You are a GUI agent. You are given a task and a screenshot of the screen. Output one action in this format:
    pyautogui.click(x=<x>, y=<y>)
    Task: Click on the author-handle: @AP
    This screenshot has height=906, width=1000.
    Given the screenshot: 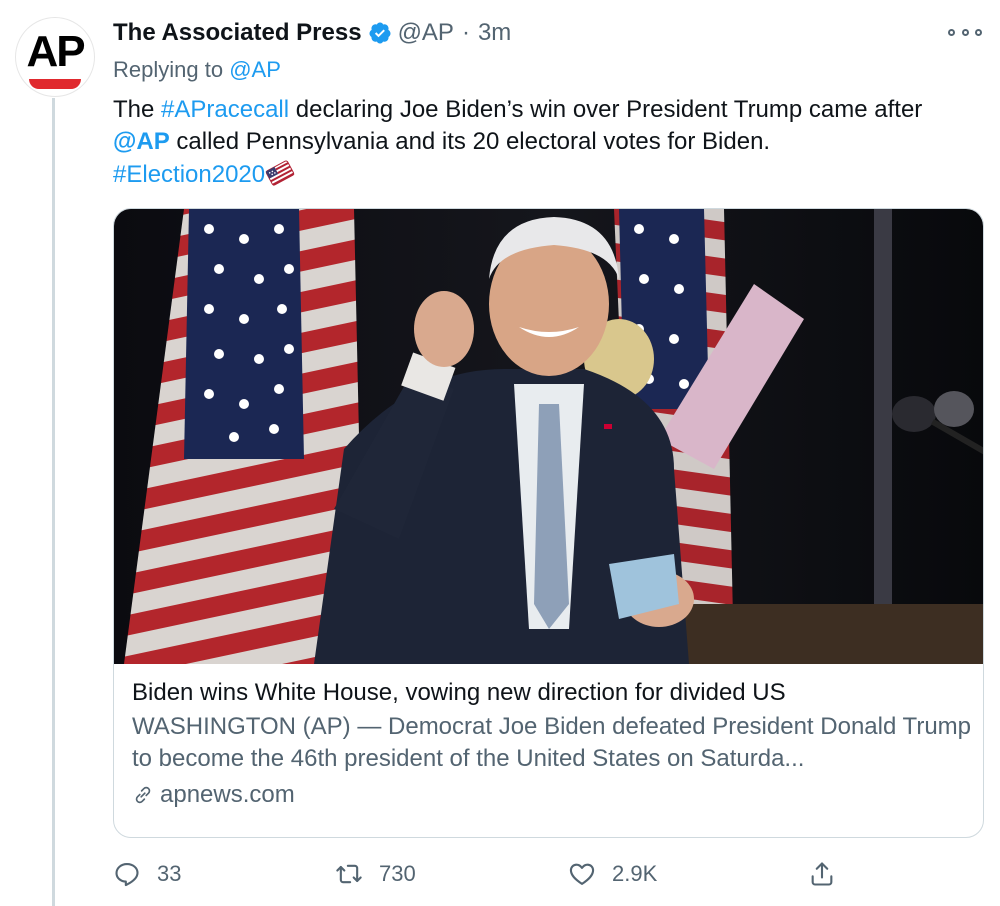 What is the action you would take?
    pyautogui.click(x=426, y=33)
    